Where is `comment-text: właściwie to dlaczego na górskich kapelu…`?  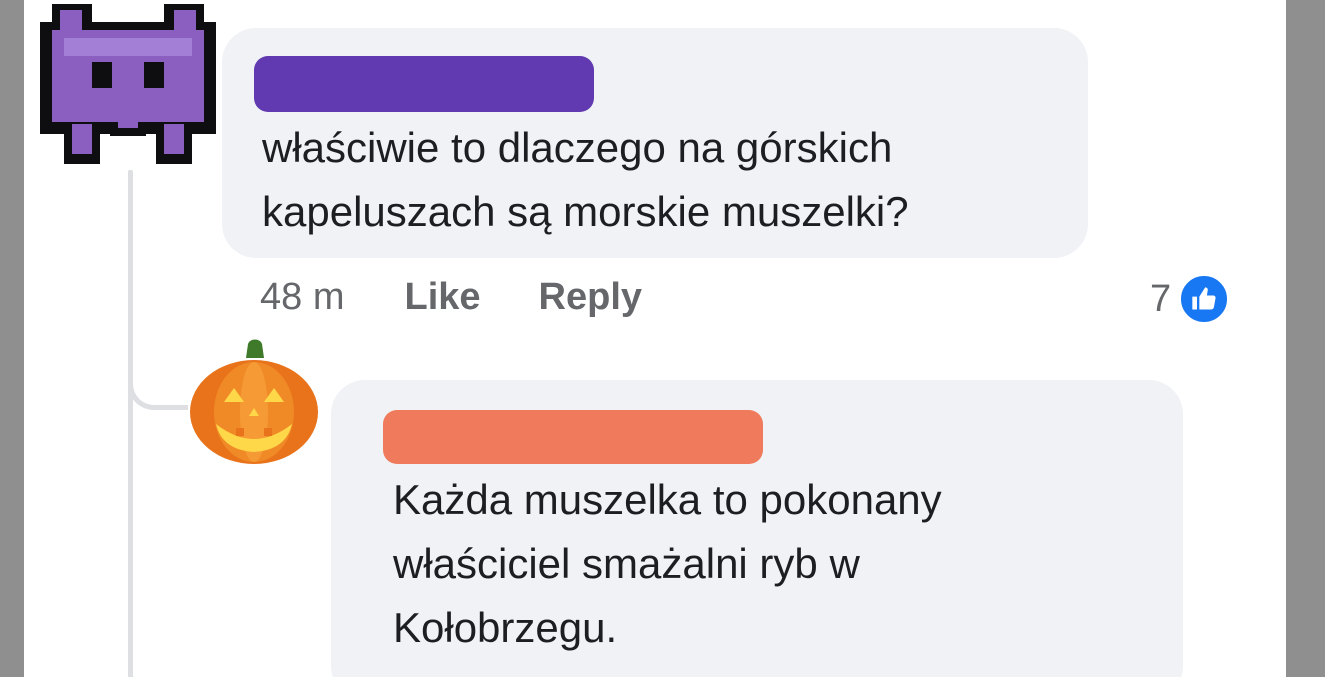 comment-text: właściwie to dlaczego na górskich kapelu… is located at coordinates (585, 179).